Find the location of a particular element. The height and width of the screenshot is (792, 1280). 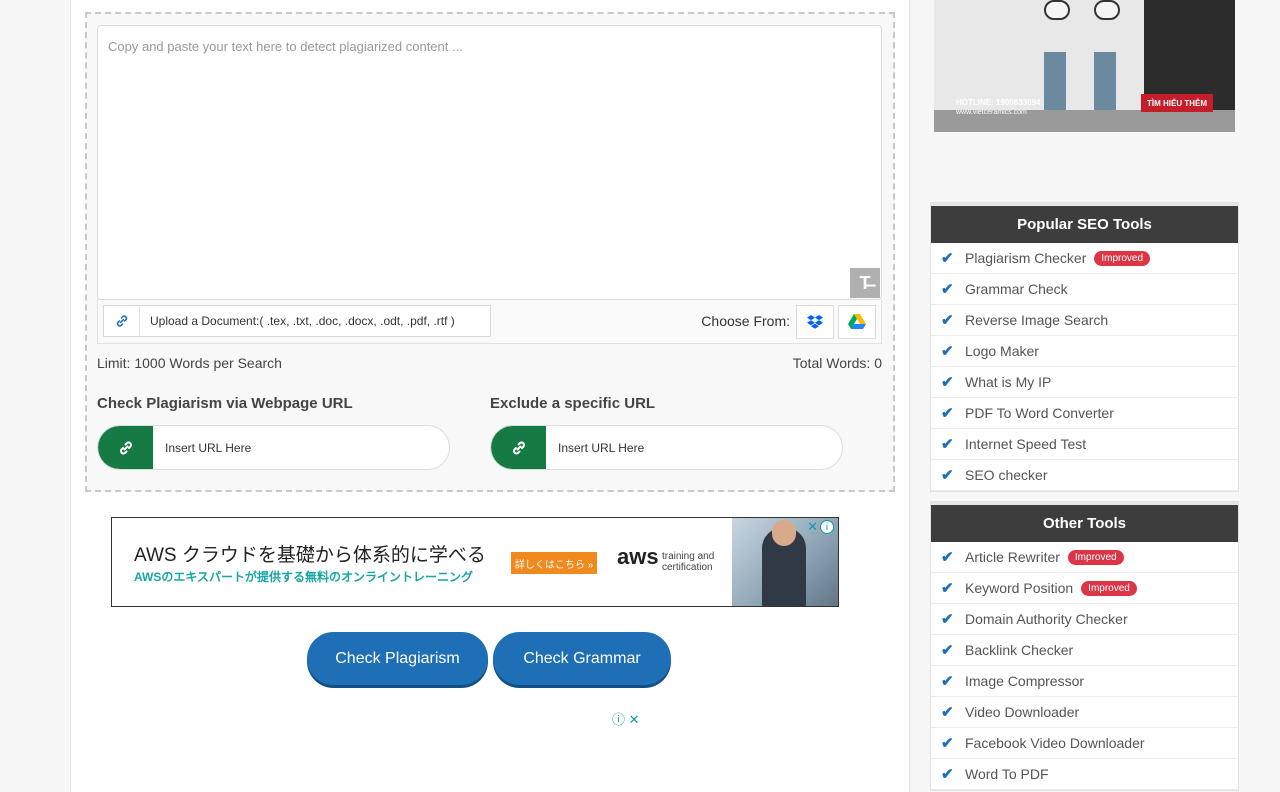

ad-close-icon: ✕ is located at coordinates (812, 527).